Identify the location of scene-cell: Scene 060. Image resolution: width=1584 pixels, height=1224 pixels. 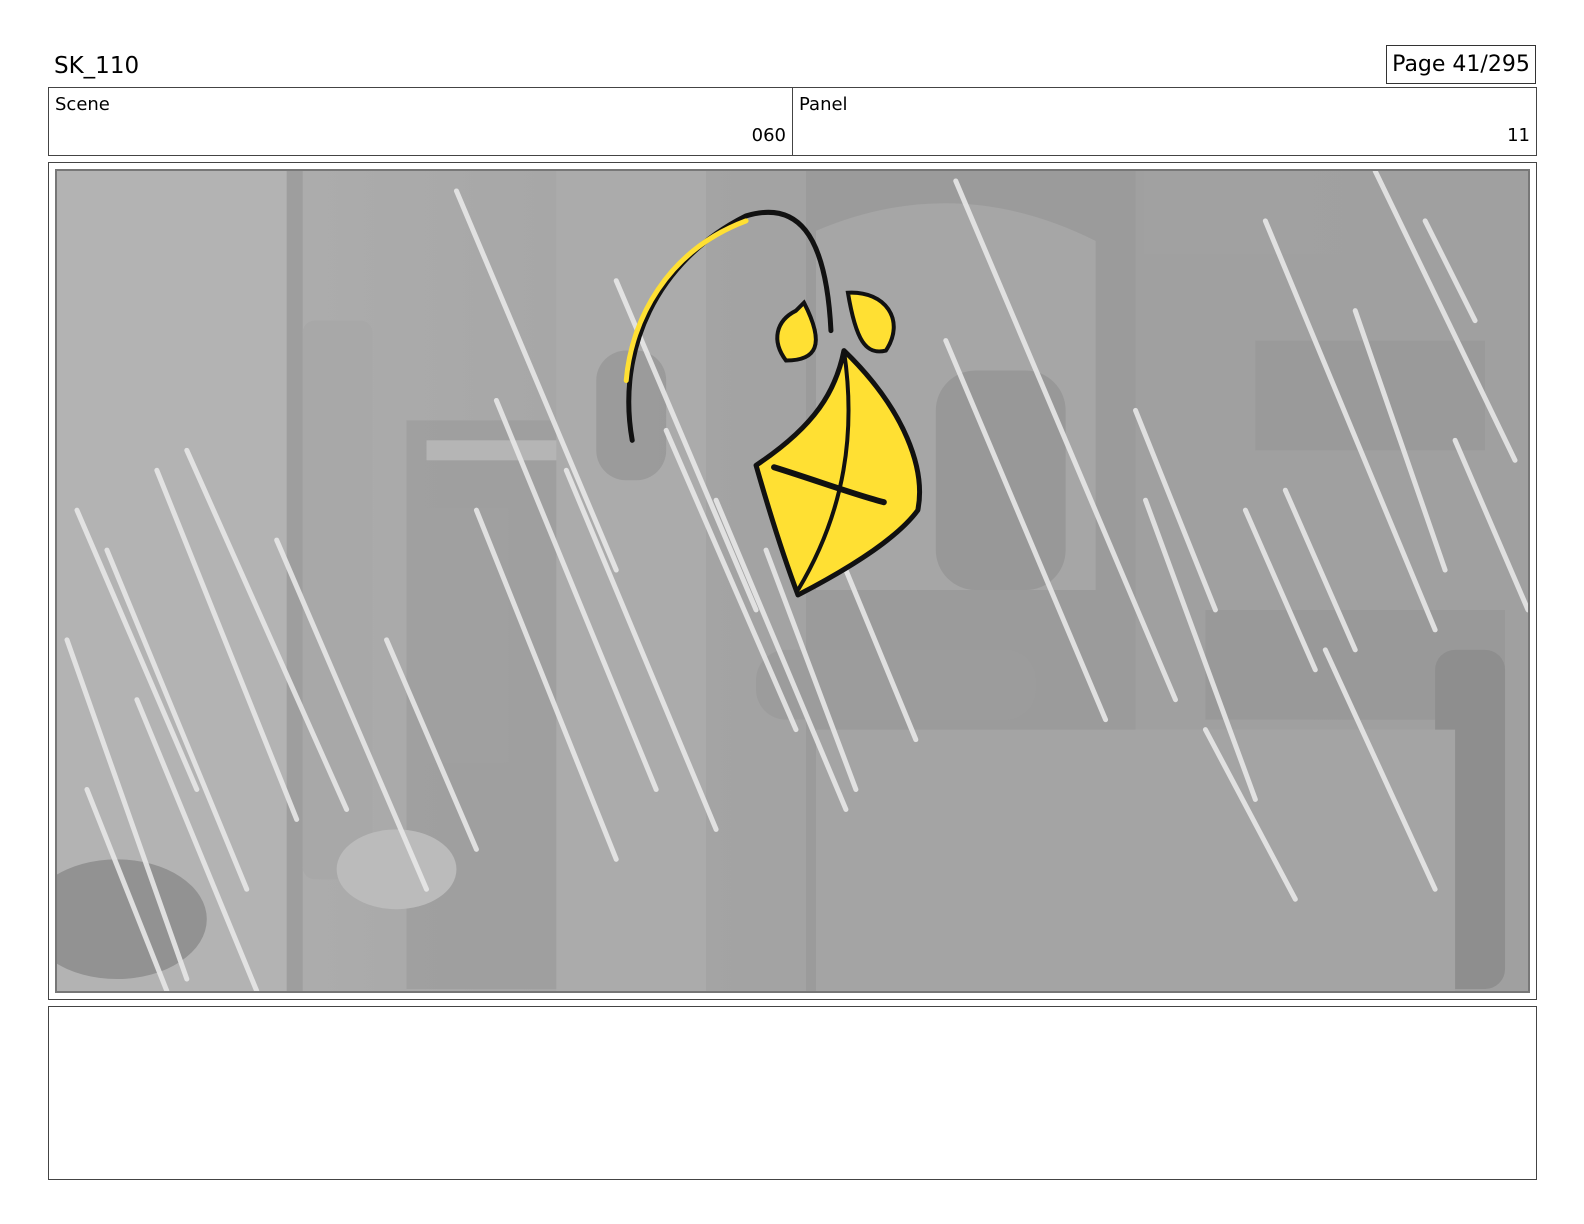
(420, 121).